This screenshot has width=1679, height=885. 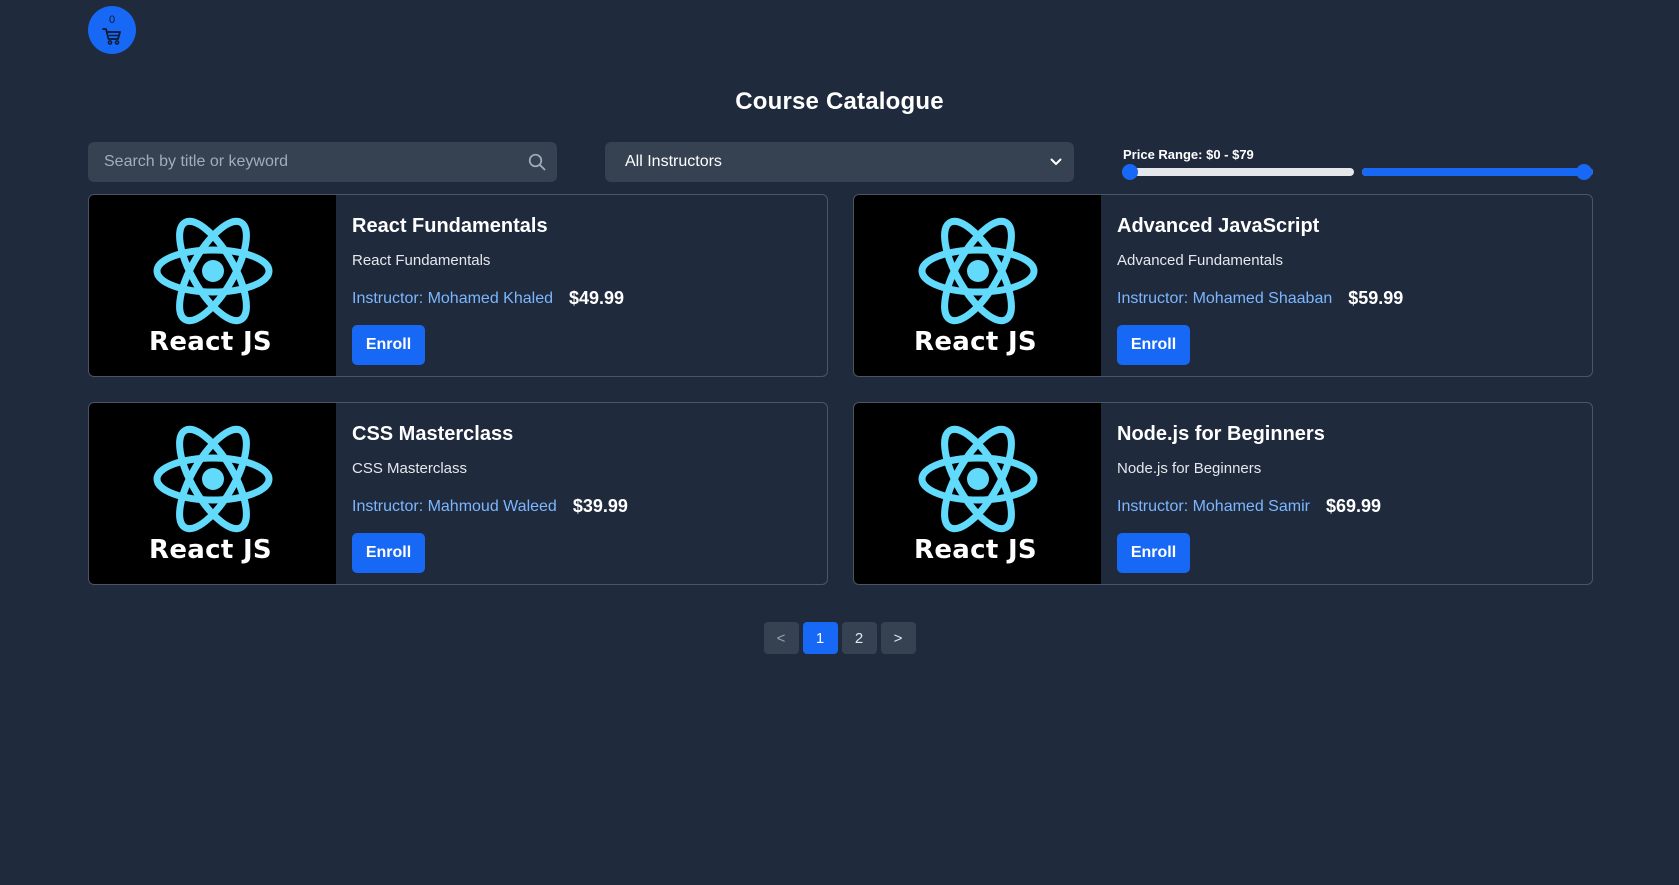 What do you see at coordinates (839, 162) in the screenshot?
I see `instructor-select: All Instructors` at bounding box center [839, 162].